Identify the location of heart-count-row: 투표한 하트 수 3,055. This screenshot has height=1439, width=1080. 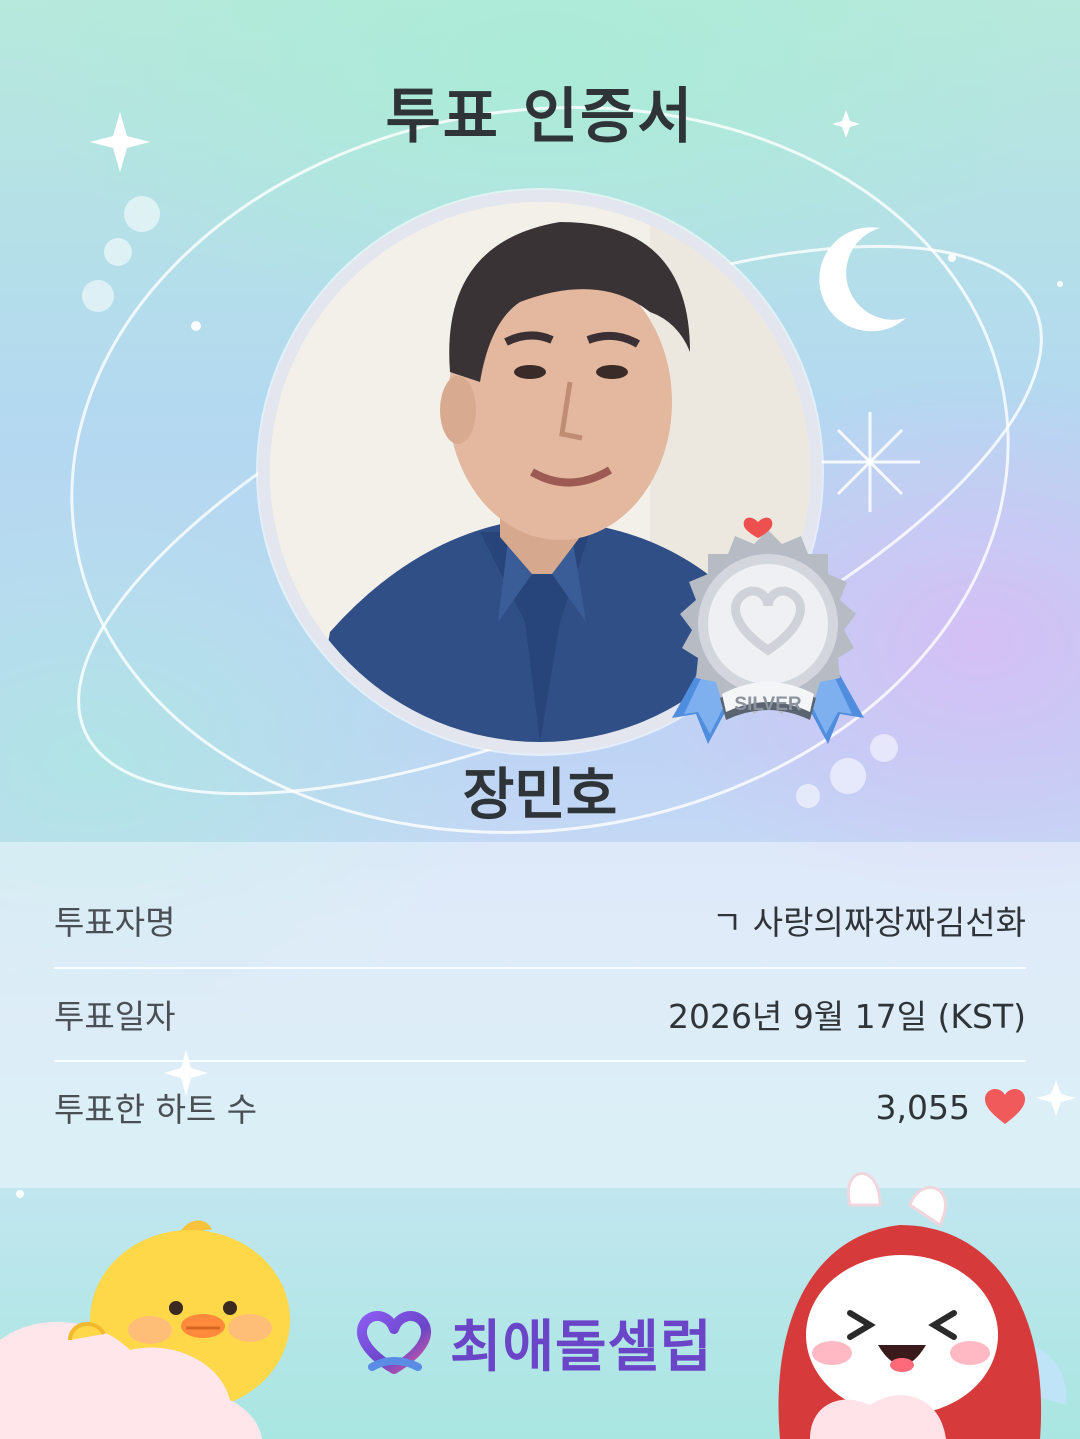
(540, 1107).